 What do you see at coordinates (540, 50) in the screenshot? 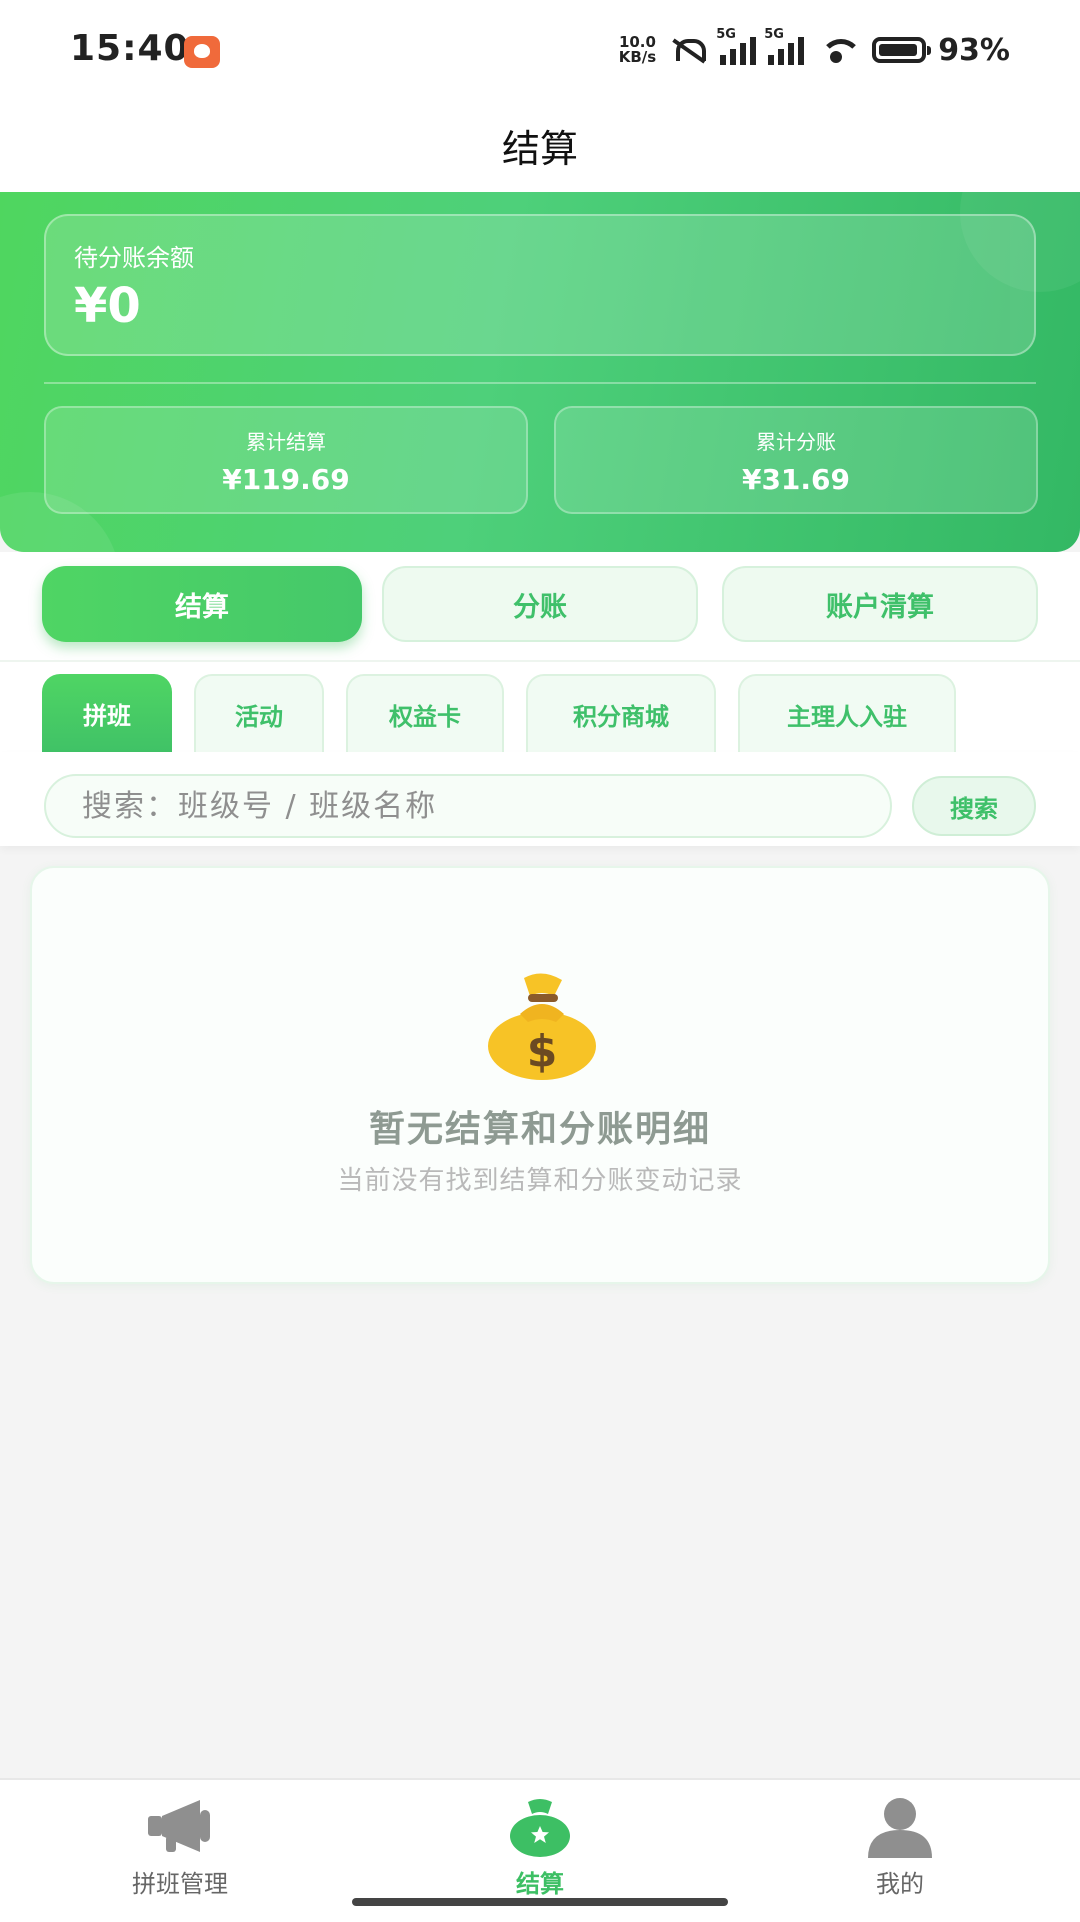
I see `status-bar: 15:40 10.0 KB/s 5G 5G 93%` at bounding box center [540, 50].